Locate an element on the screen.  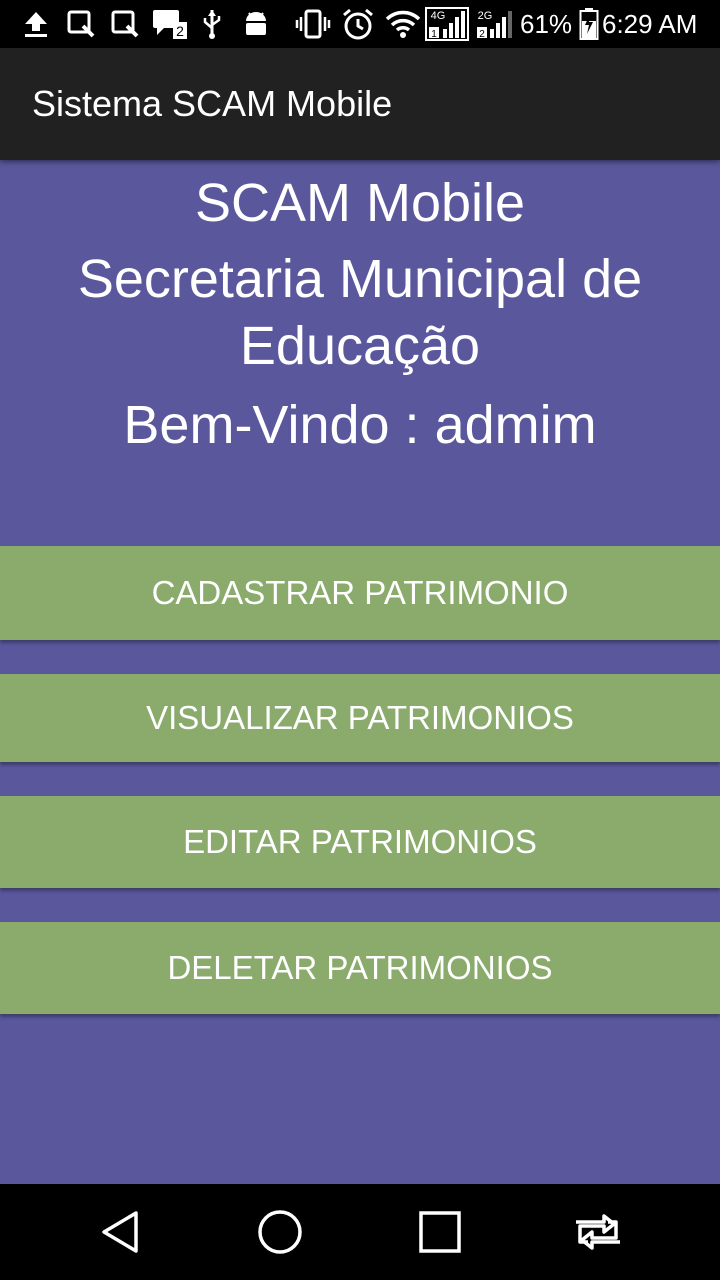
app-name-heading: SCAM Mobile is located at coordinates (360, 203).